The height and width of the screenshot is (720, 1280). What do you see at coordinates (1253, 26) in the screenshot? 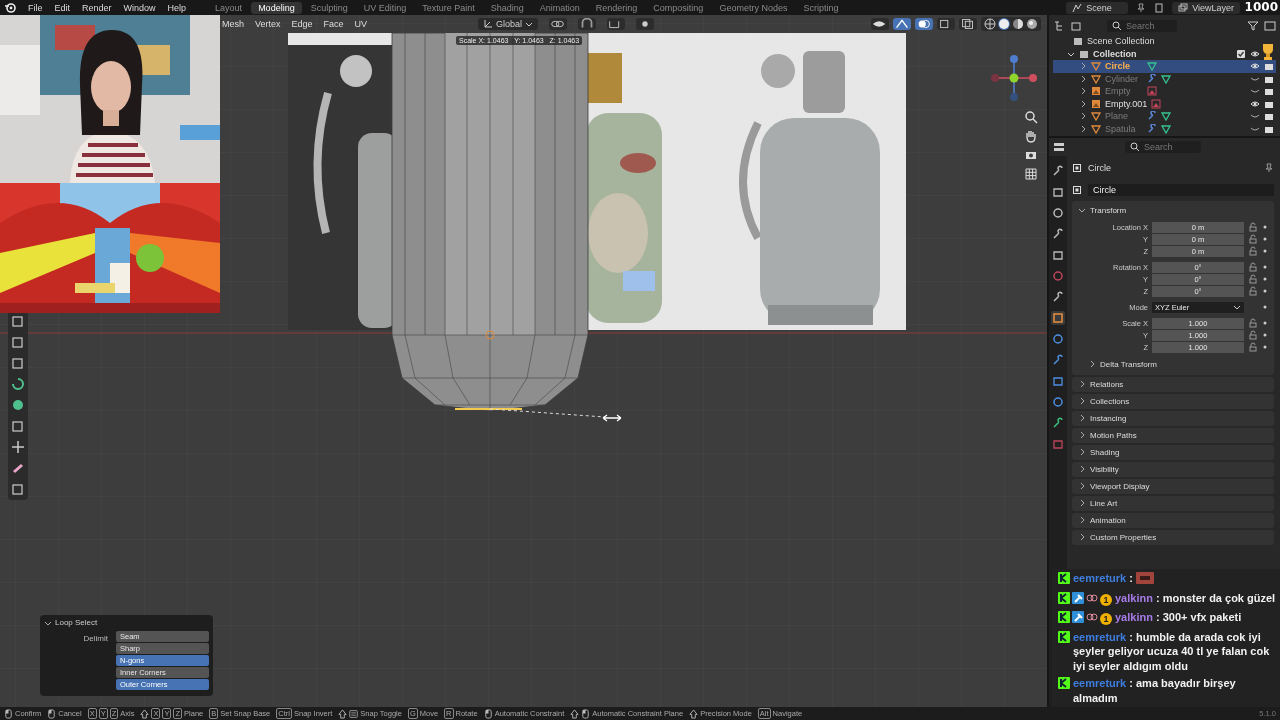
I see `filter-icon` at bounding box center [1253, 26].